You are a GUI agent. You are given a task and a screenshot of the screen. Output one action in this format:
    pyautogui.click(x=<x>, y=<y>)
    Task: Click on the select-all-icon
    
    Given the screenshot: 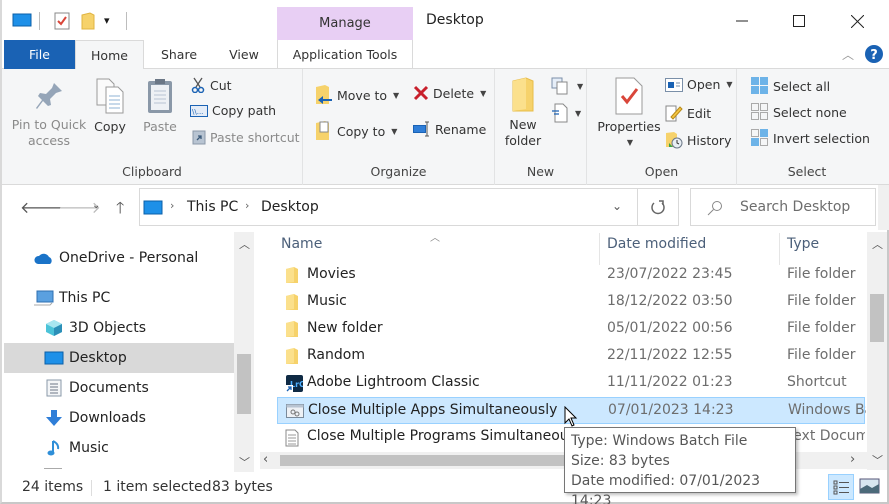 What is the action you would take?
    pyautogui.click(x=759, y=85)
    